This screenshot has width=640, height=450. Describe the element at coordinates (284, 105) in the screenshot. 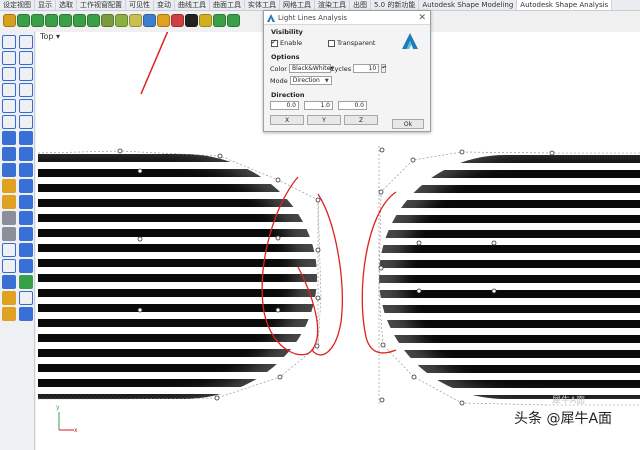

I see `direction-x-input: 0.0` at that location.